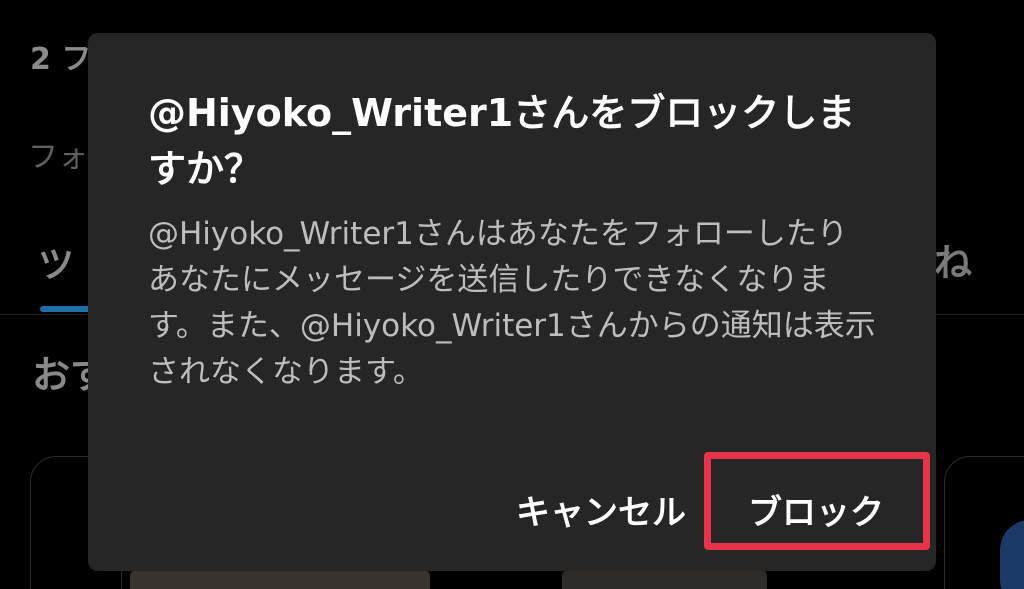  What do you see at coordinates (953, 259) in the screenshot?
I see `tab-likes: ね` at bounding box center [953, 259].